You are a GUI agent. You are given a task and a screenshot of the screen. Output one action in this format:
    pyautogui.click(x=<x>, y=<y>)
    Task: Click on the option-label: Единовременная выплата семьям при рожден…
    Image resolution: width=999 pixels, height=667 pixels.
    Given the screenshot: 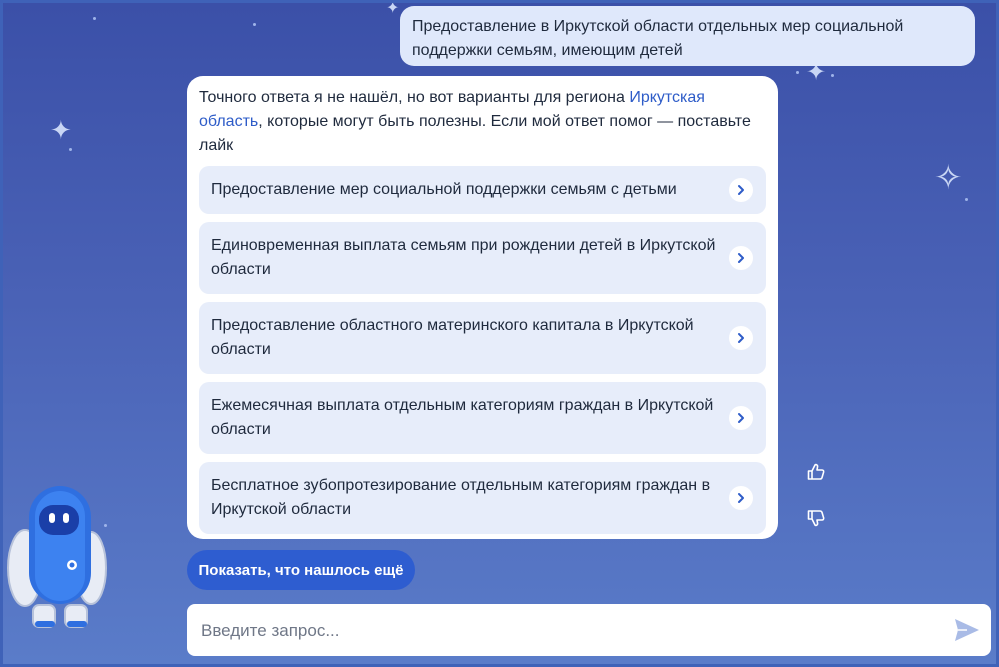 What is the action you would take?
    pyautogui.click(x=463, y=257)
    